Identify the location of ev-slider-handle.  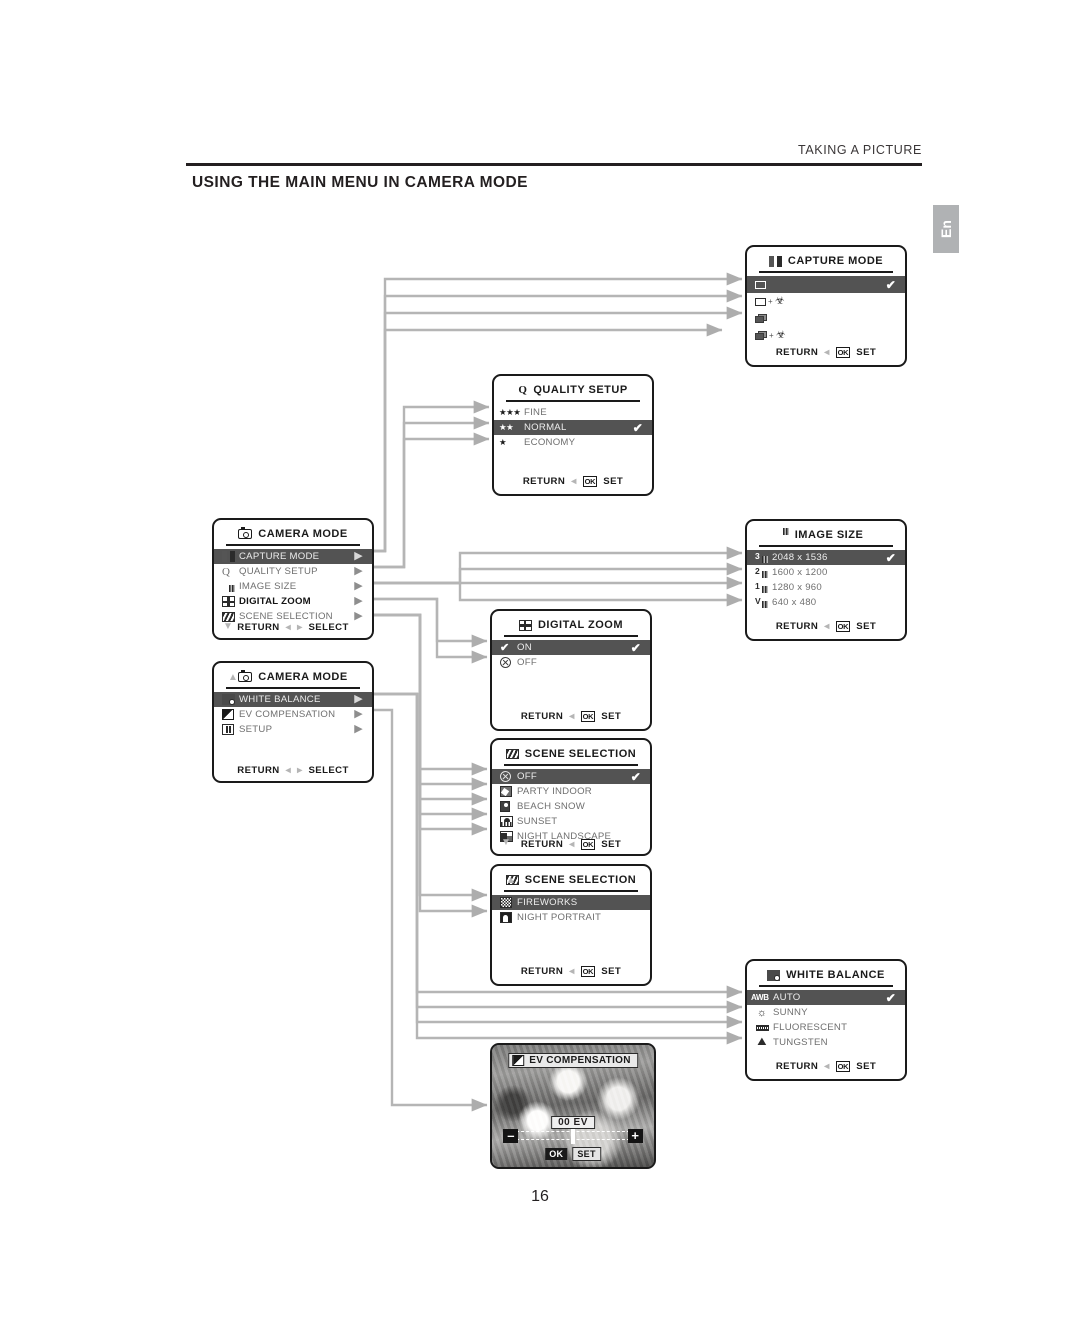
(573, 1136).